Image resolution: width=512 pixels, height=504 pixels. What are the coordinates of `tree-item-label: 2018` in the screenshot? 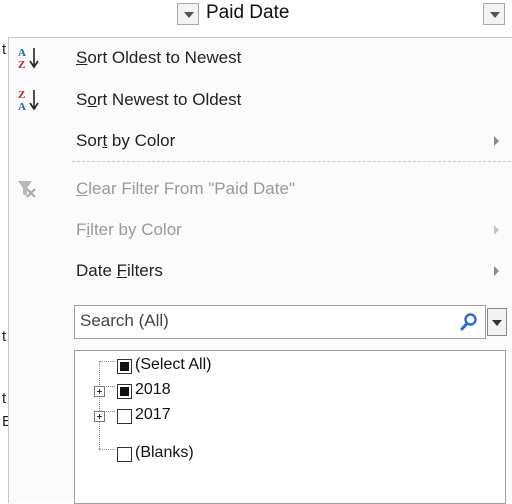 It's located at (153, 389).